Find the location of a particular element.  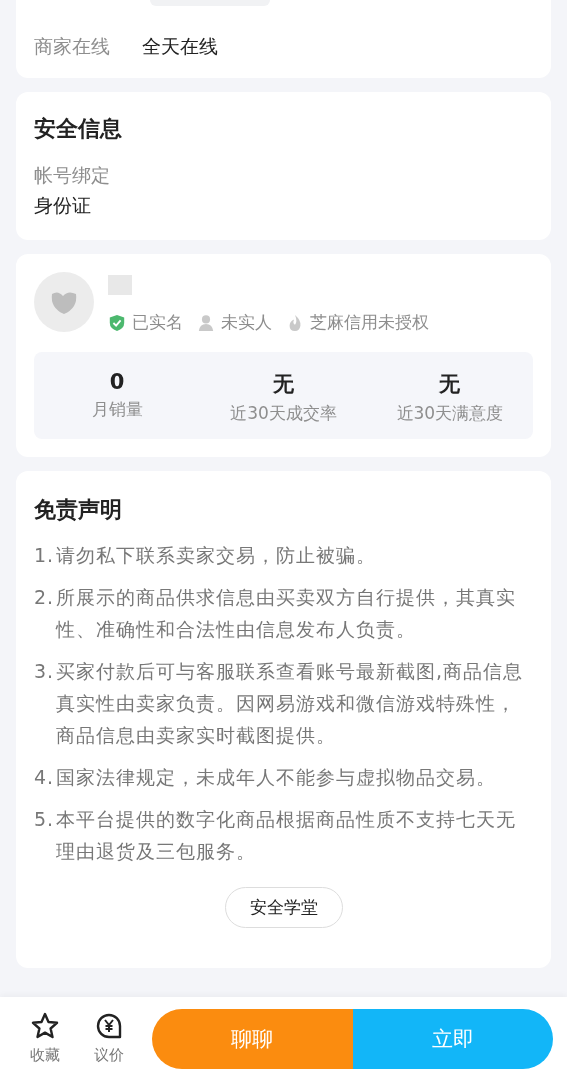

list-number: 1. is located at coordinates (45, 555).